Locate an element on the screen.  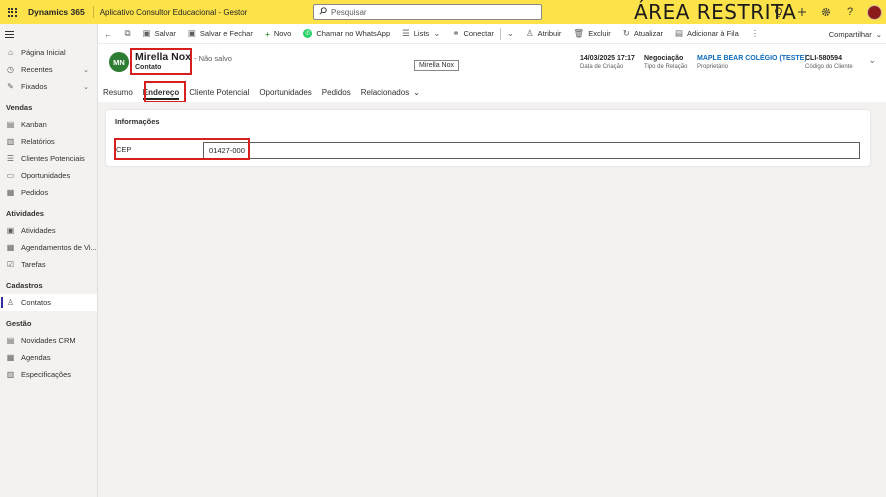
tab-oportunidades: Oportunidades is located at coordinates (285, 92).